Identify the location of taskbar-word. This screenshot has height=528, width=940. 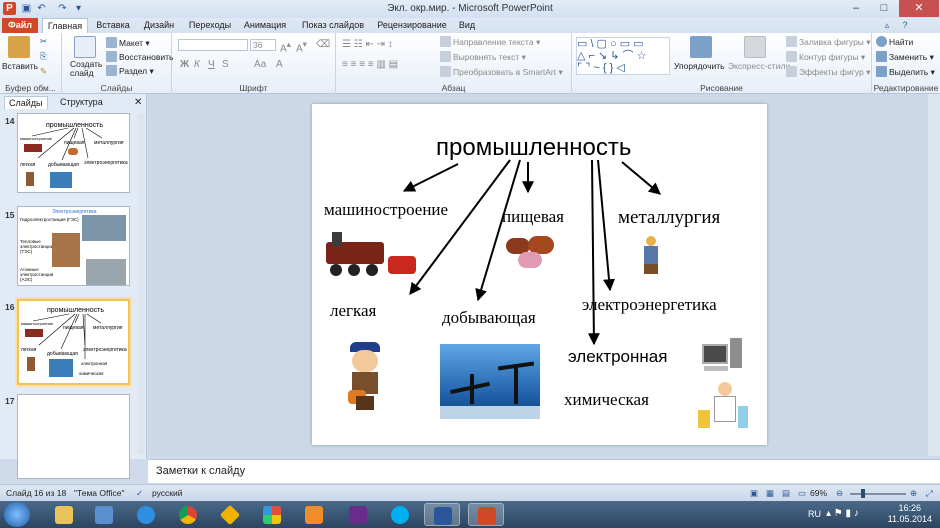
(442, 514).